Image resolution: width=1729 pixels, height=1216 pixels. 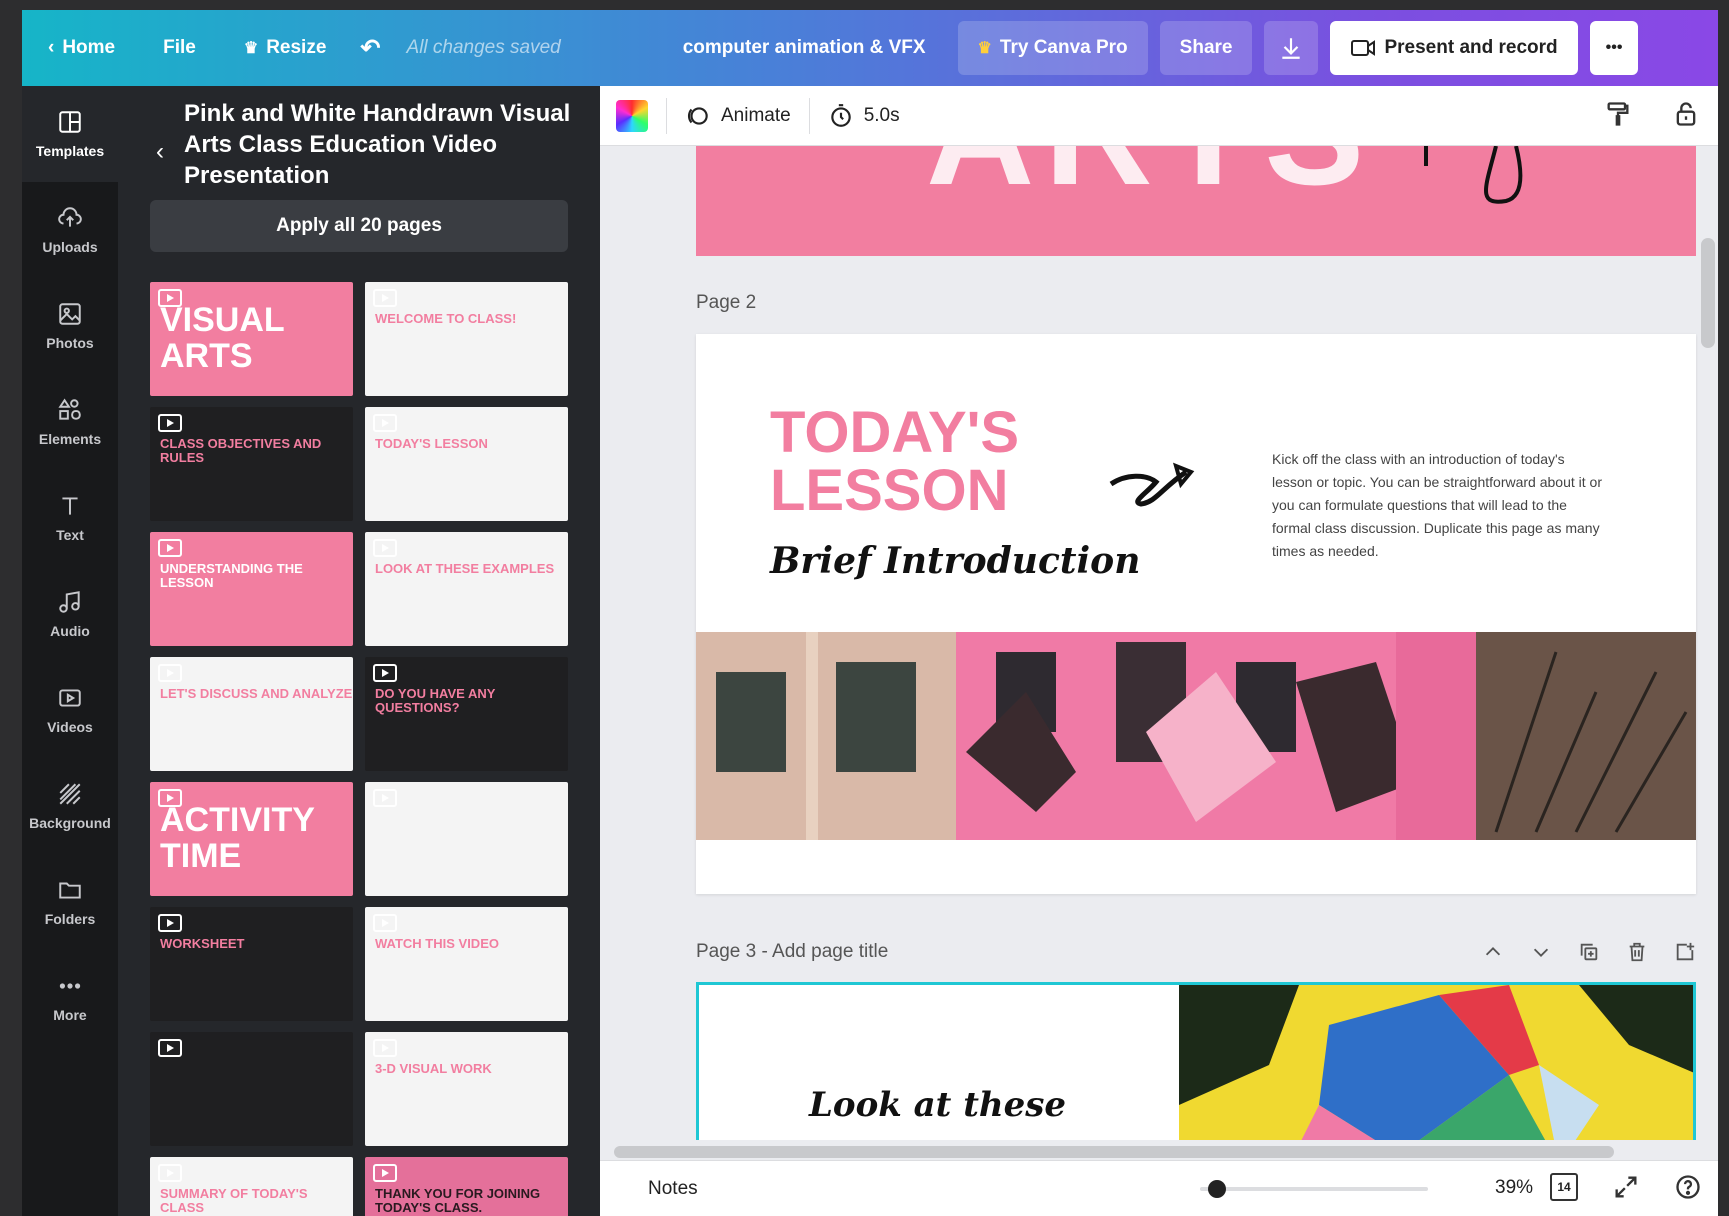 I want to click on thumbnail-title: CLASS OBJECTIVES AND RULES, so click(x=241, y=450).